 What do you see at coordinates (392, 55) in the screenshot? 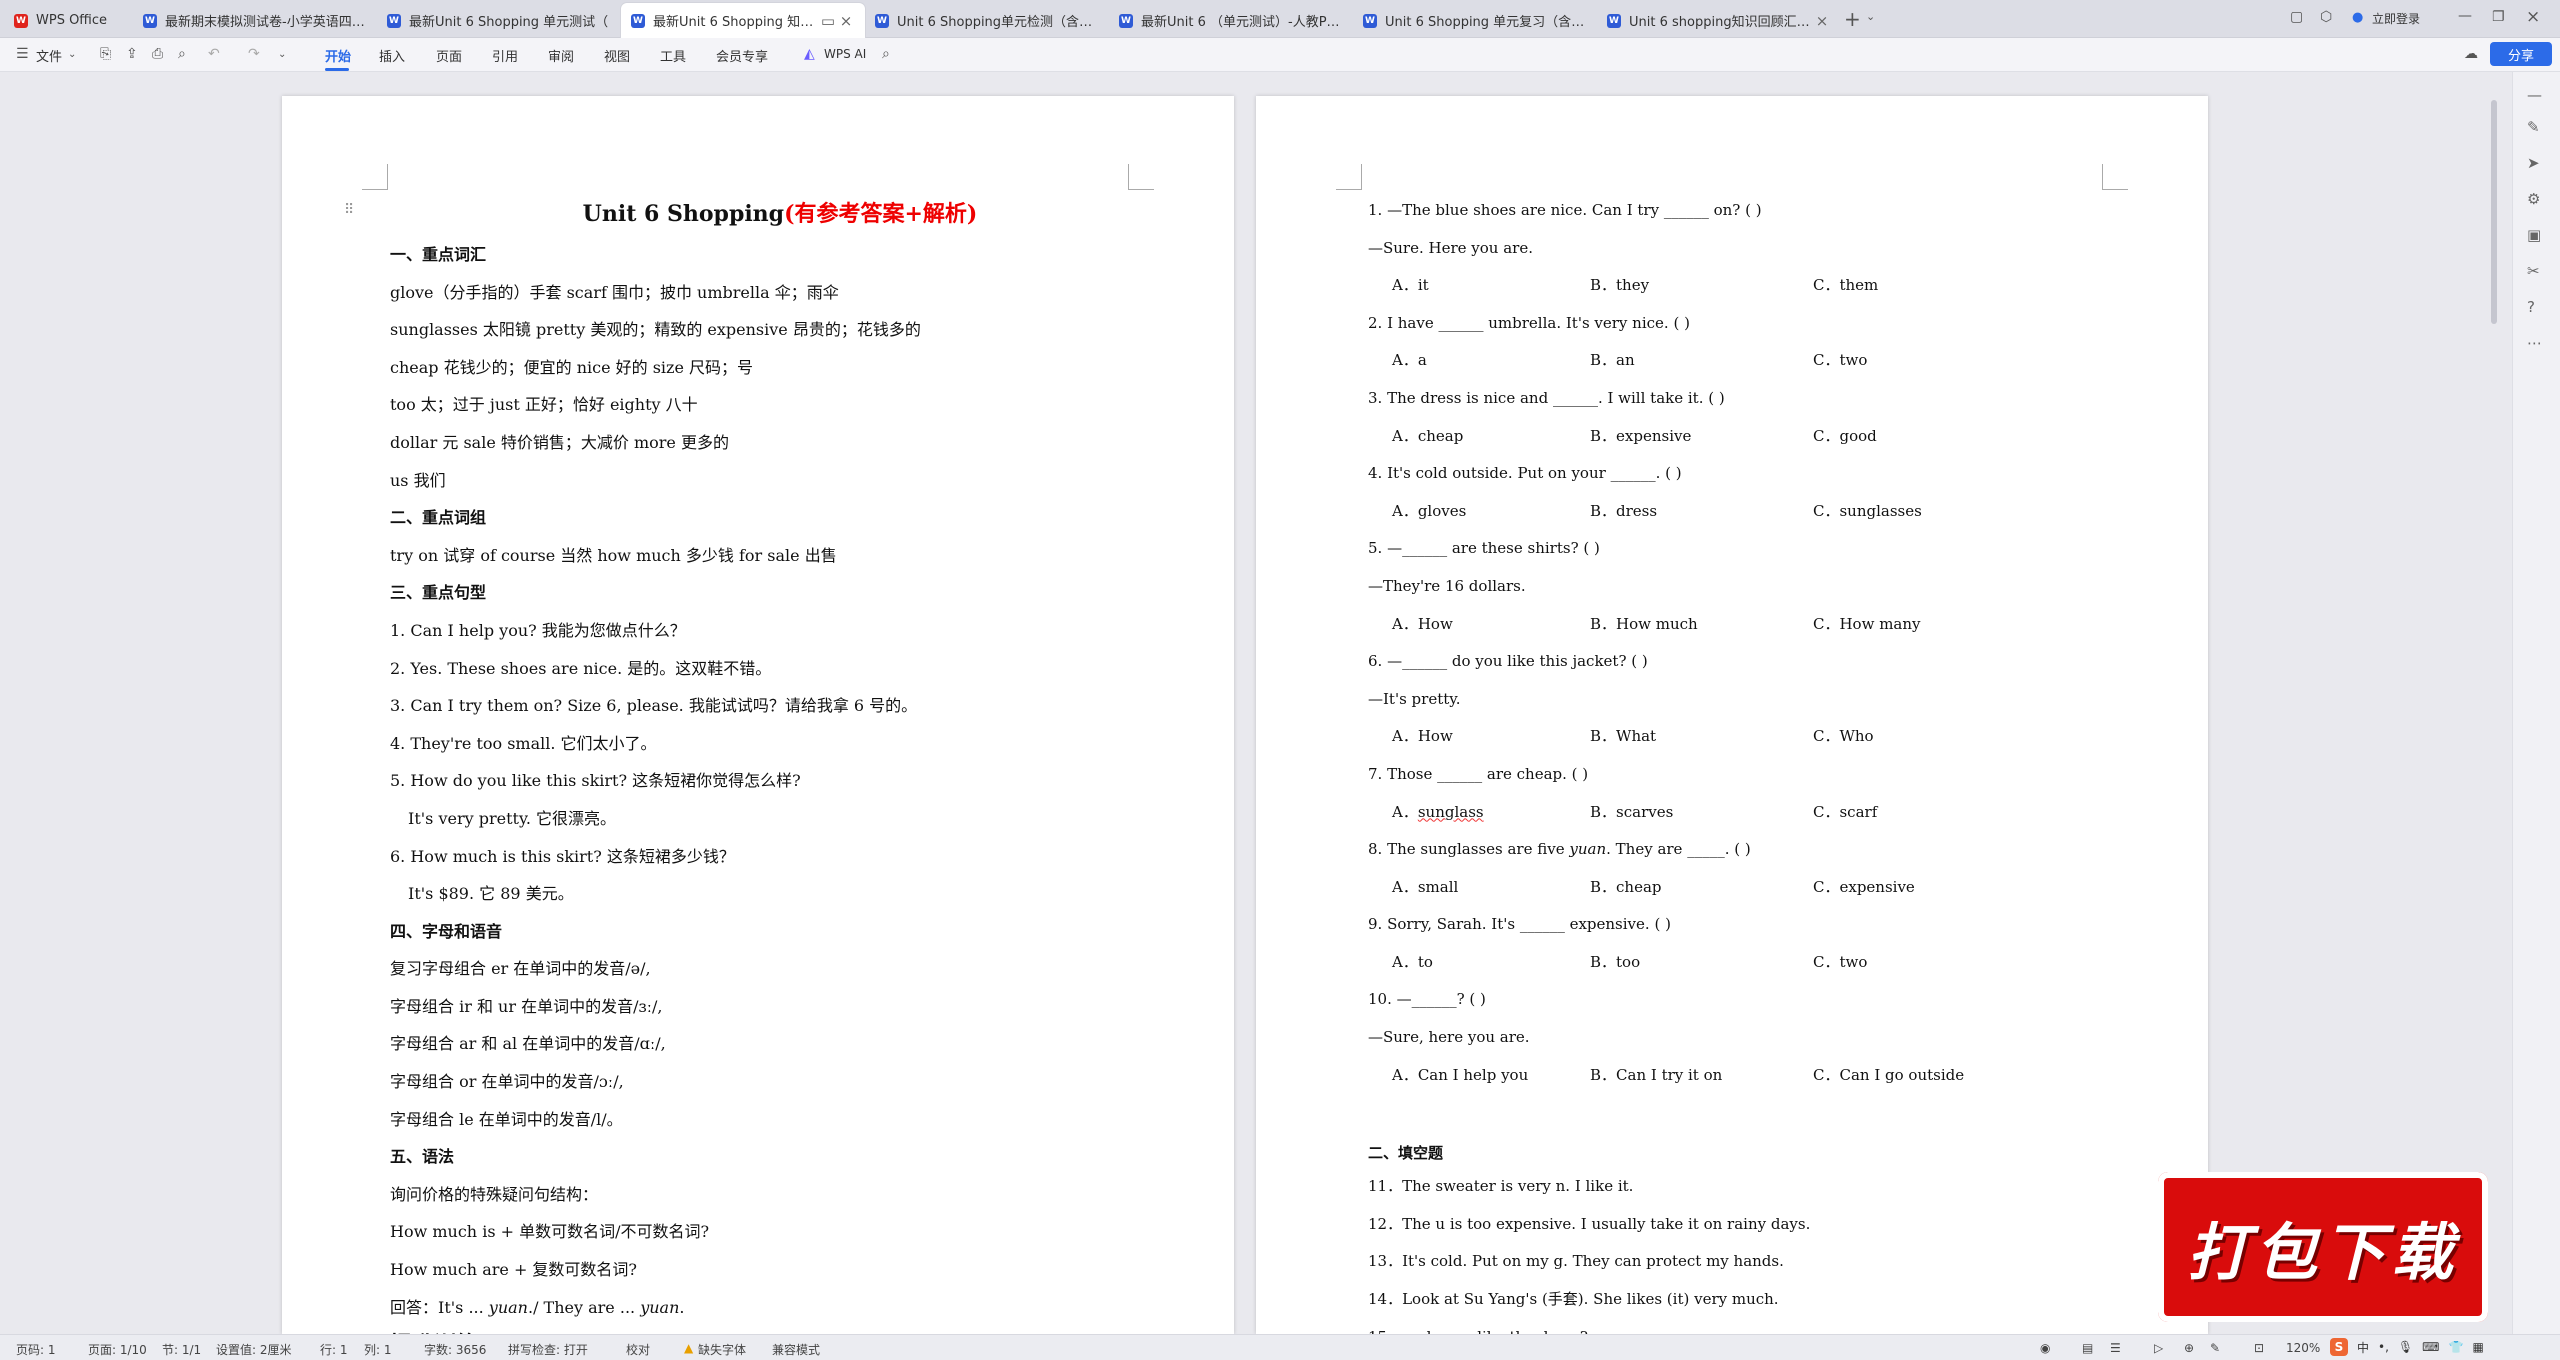
I see `menu-insert: 插入` at bounding box center [392, 55].